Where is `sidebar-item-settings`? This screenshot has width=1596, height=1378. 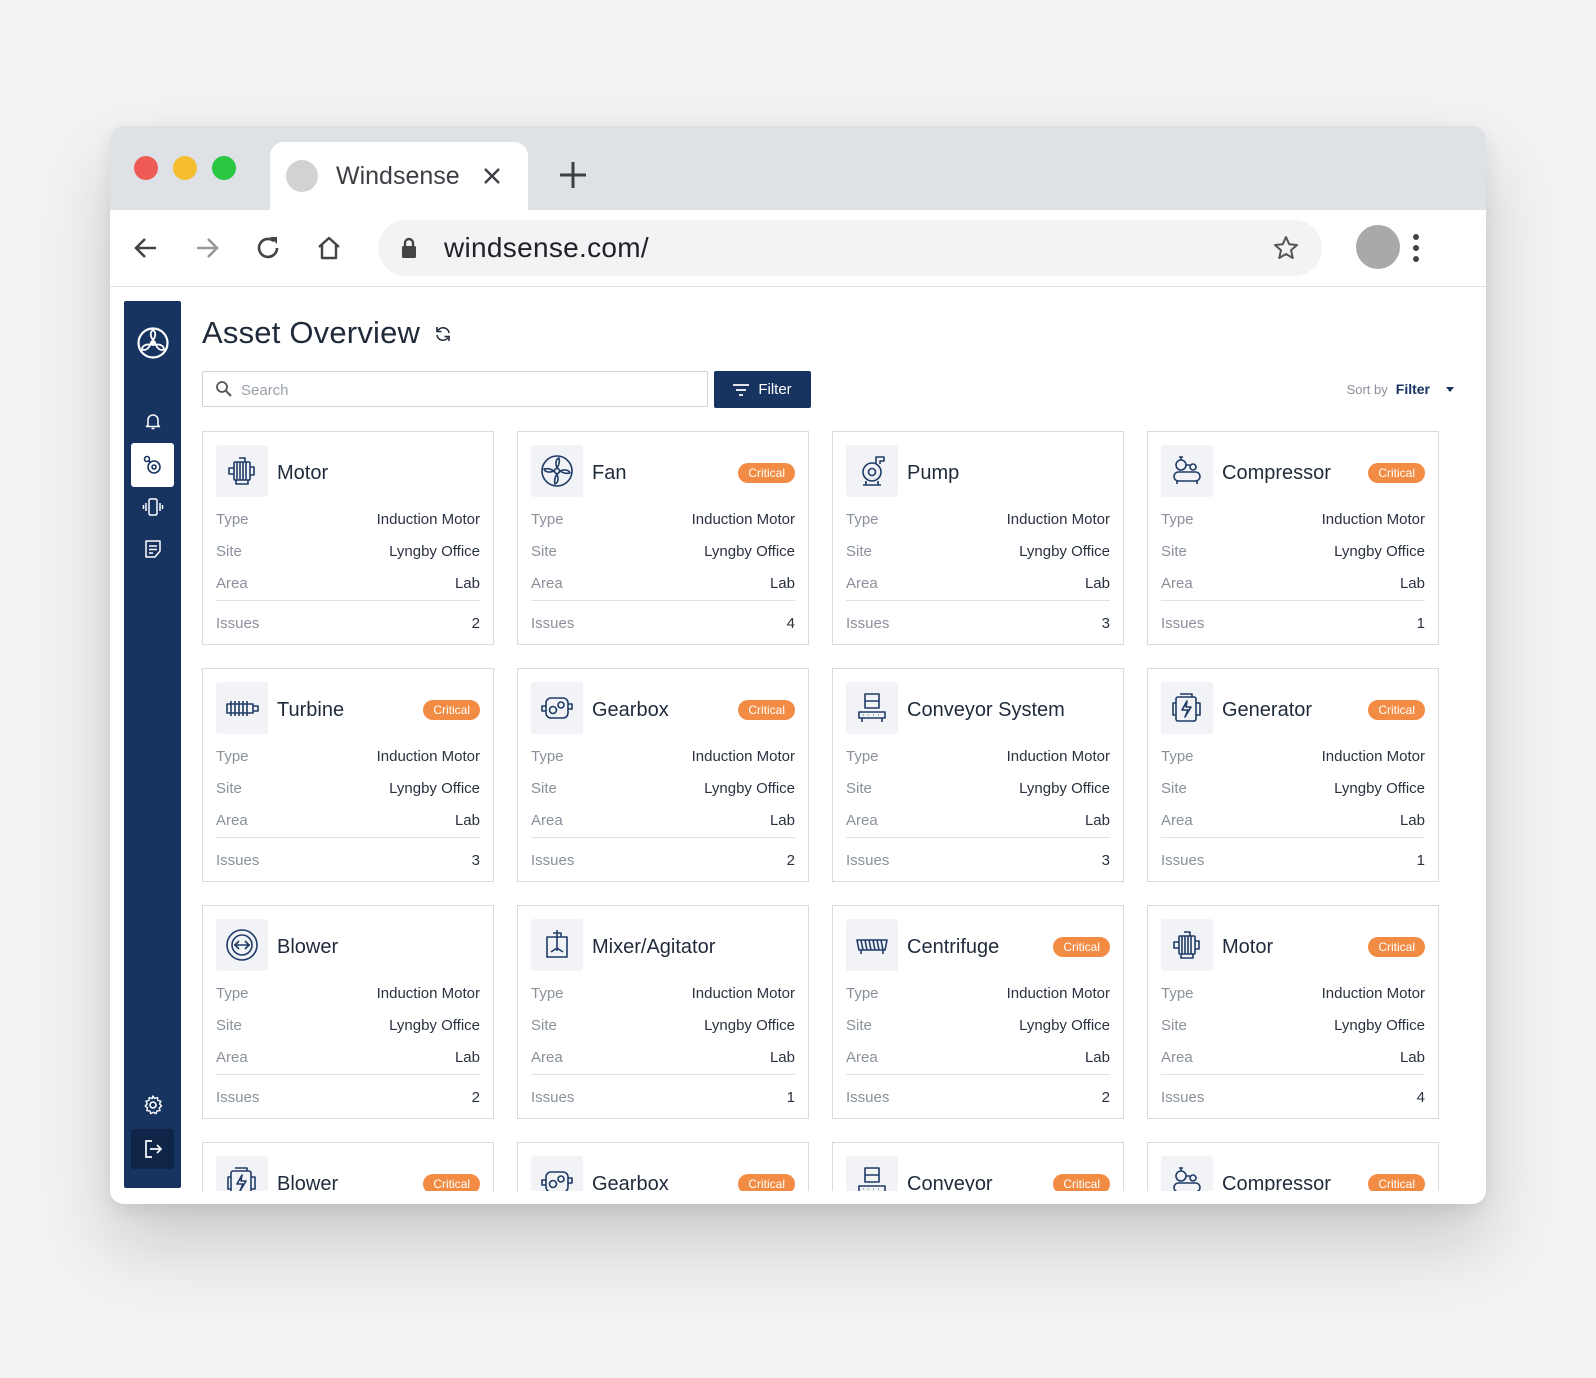
sidebar-item-settings is located at coordinates (152, 1105).